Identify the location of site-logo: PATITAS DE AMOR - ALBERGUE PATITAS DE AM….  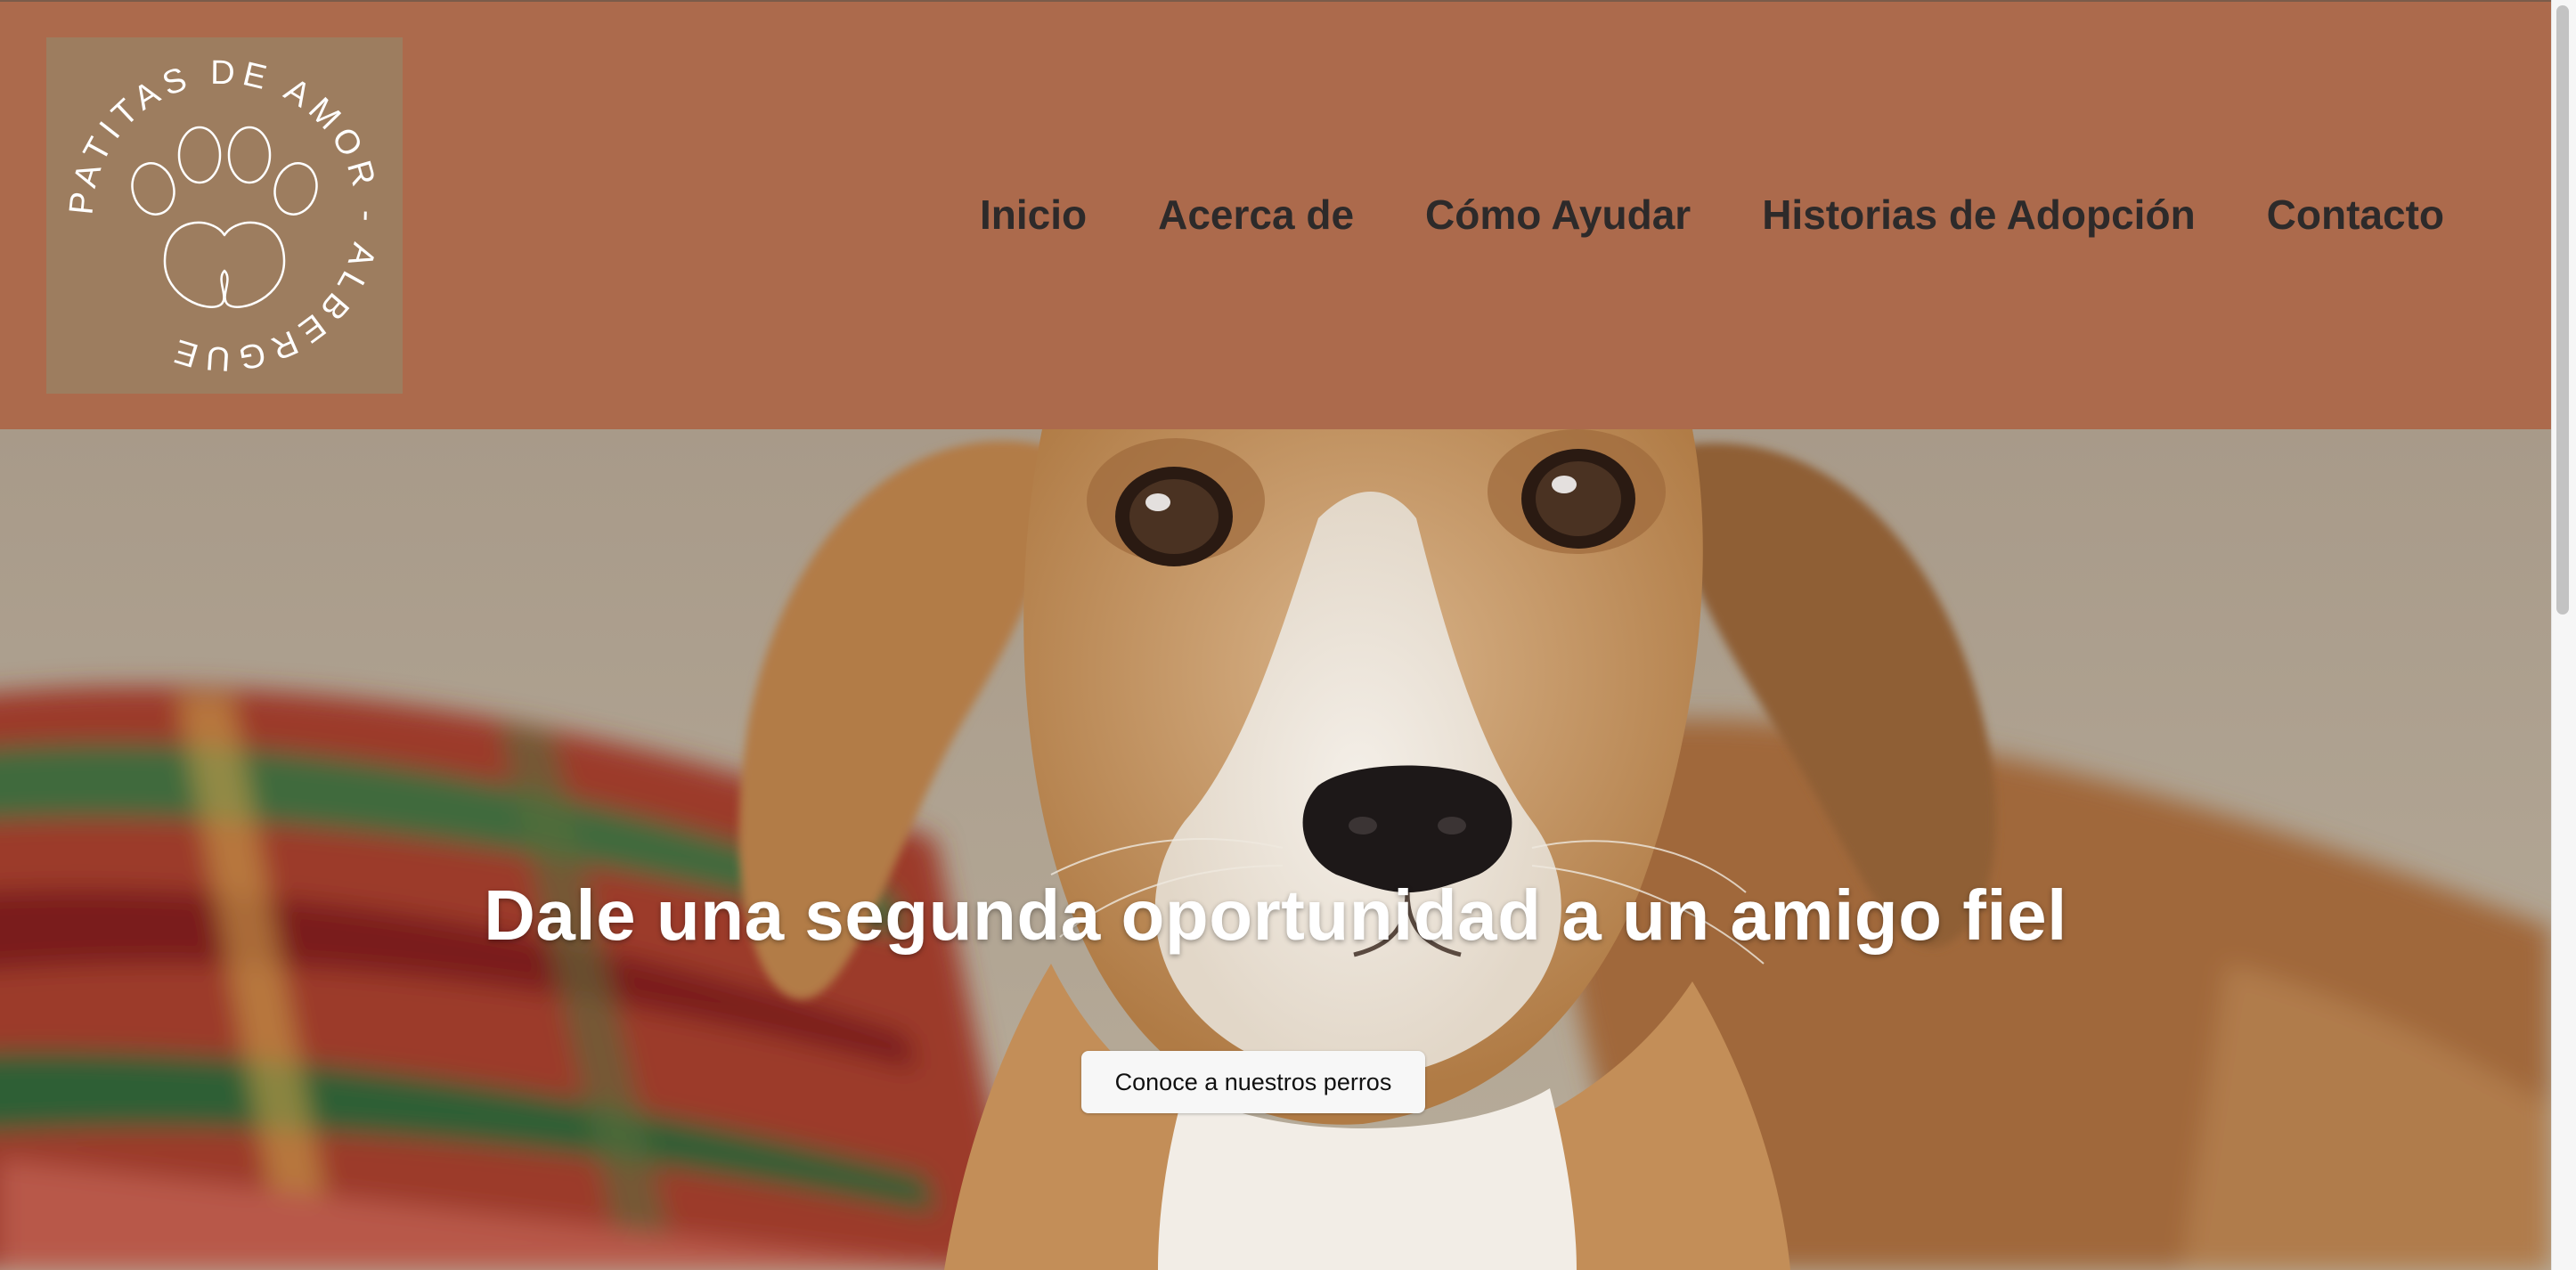
(224, 215).